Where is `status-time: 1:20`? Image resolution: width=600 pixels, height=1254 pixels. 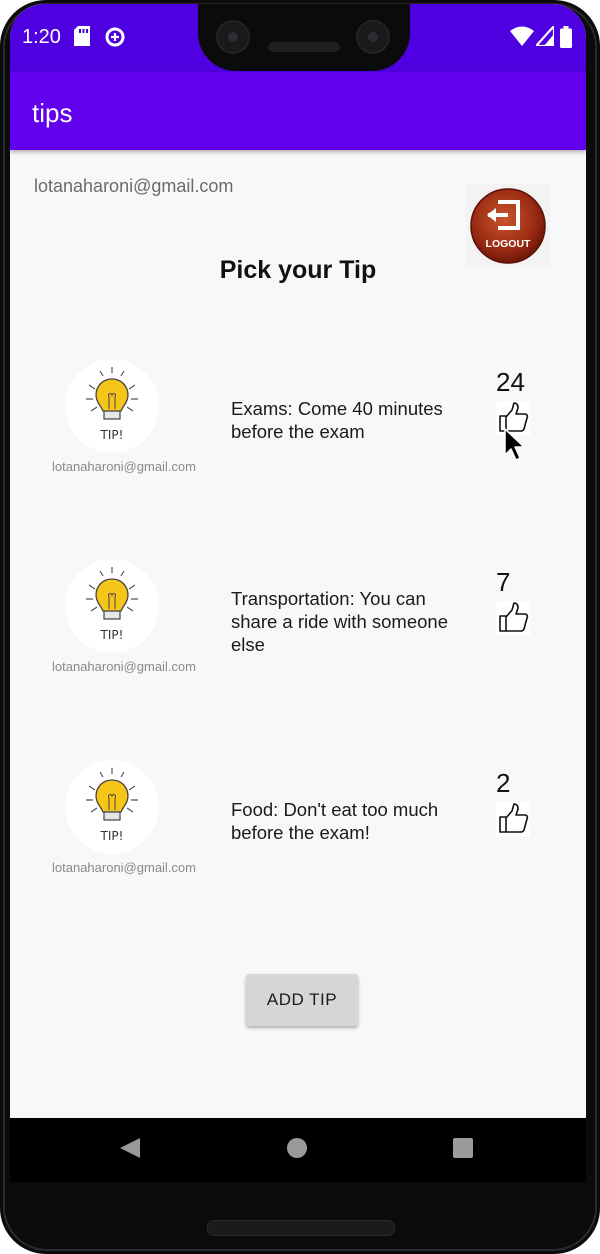 status-time: 1:20 is located at coordinates (41, 37).